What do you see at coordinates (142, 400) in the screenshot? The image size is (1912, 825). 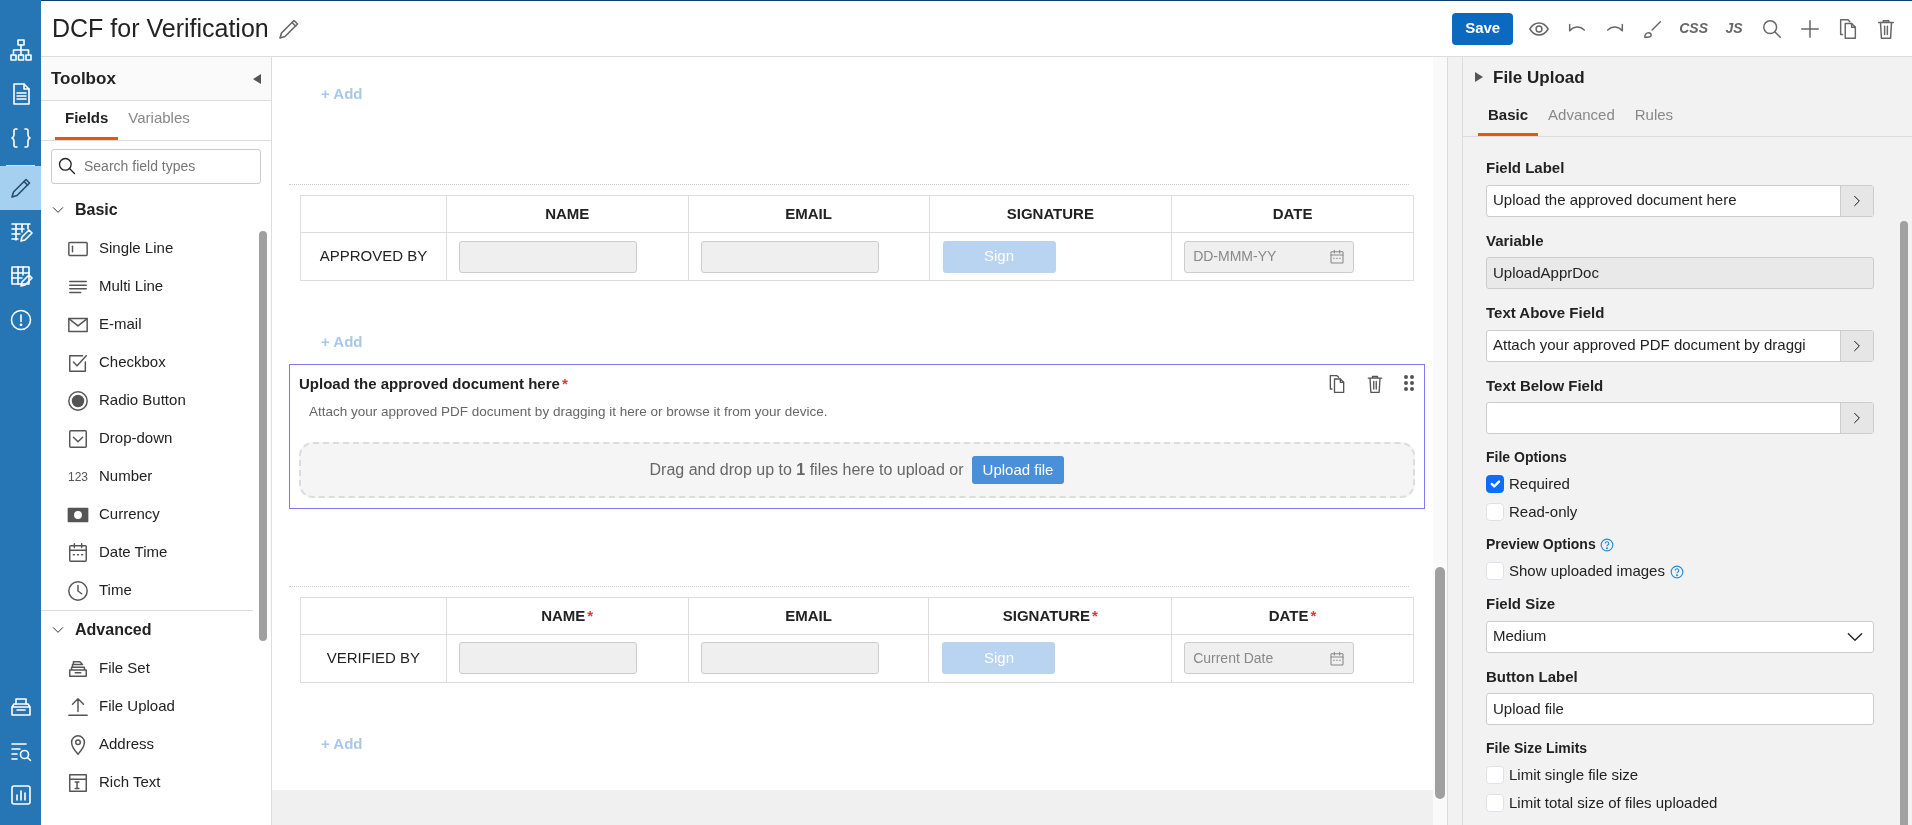 I see `field-type-label: Radio Button` at bounding box center [142, 400].